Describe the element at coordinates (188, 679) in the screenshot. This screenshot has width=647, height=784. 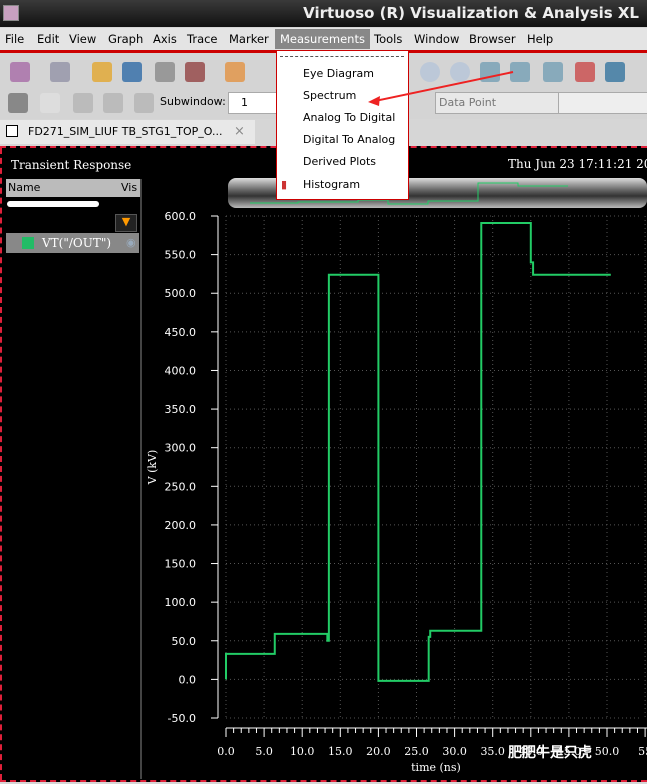
I see `y-tick-label: 0.0` at that location.